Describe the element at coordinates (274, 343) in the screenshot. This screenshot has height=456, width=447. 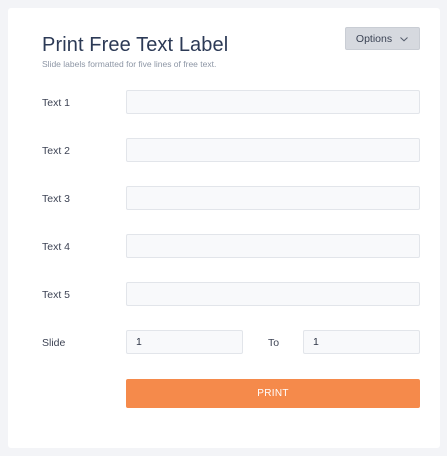
I see `slide-to-label: To` at that location.